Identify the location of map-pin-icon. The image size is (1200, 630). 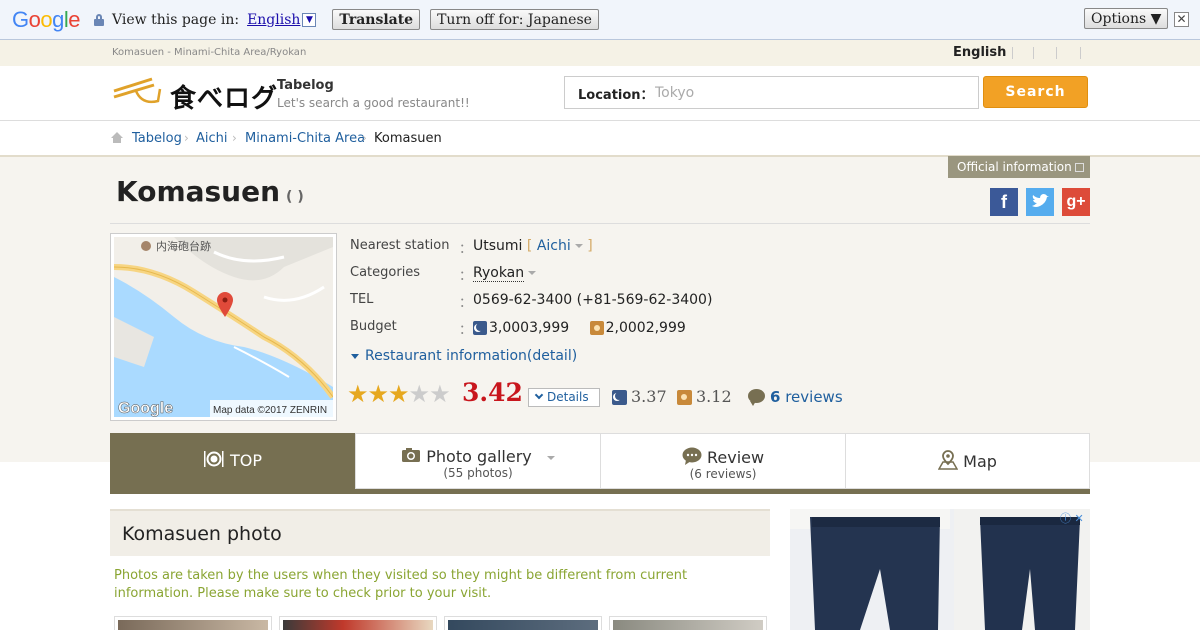
(948, 460).